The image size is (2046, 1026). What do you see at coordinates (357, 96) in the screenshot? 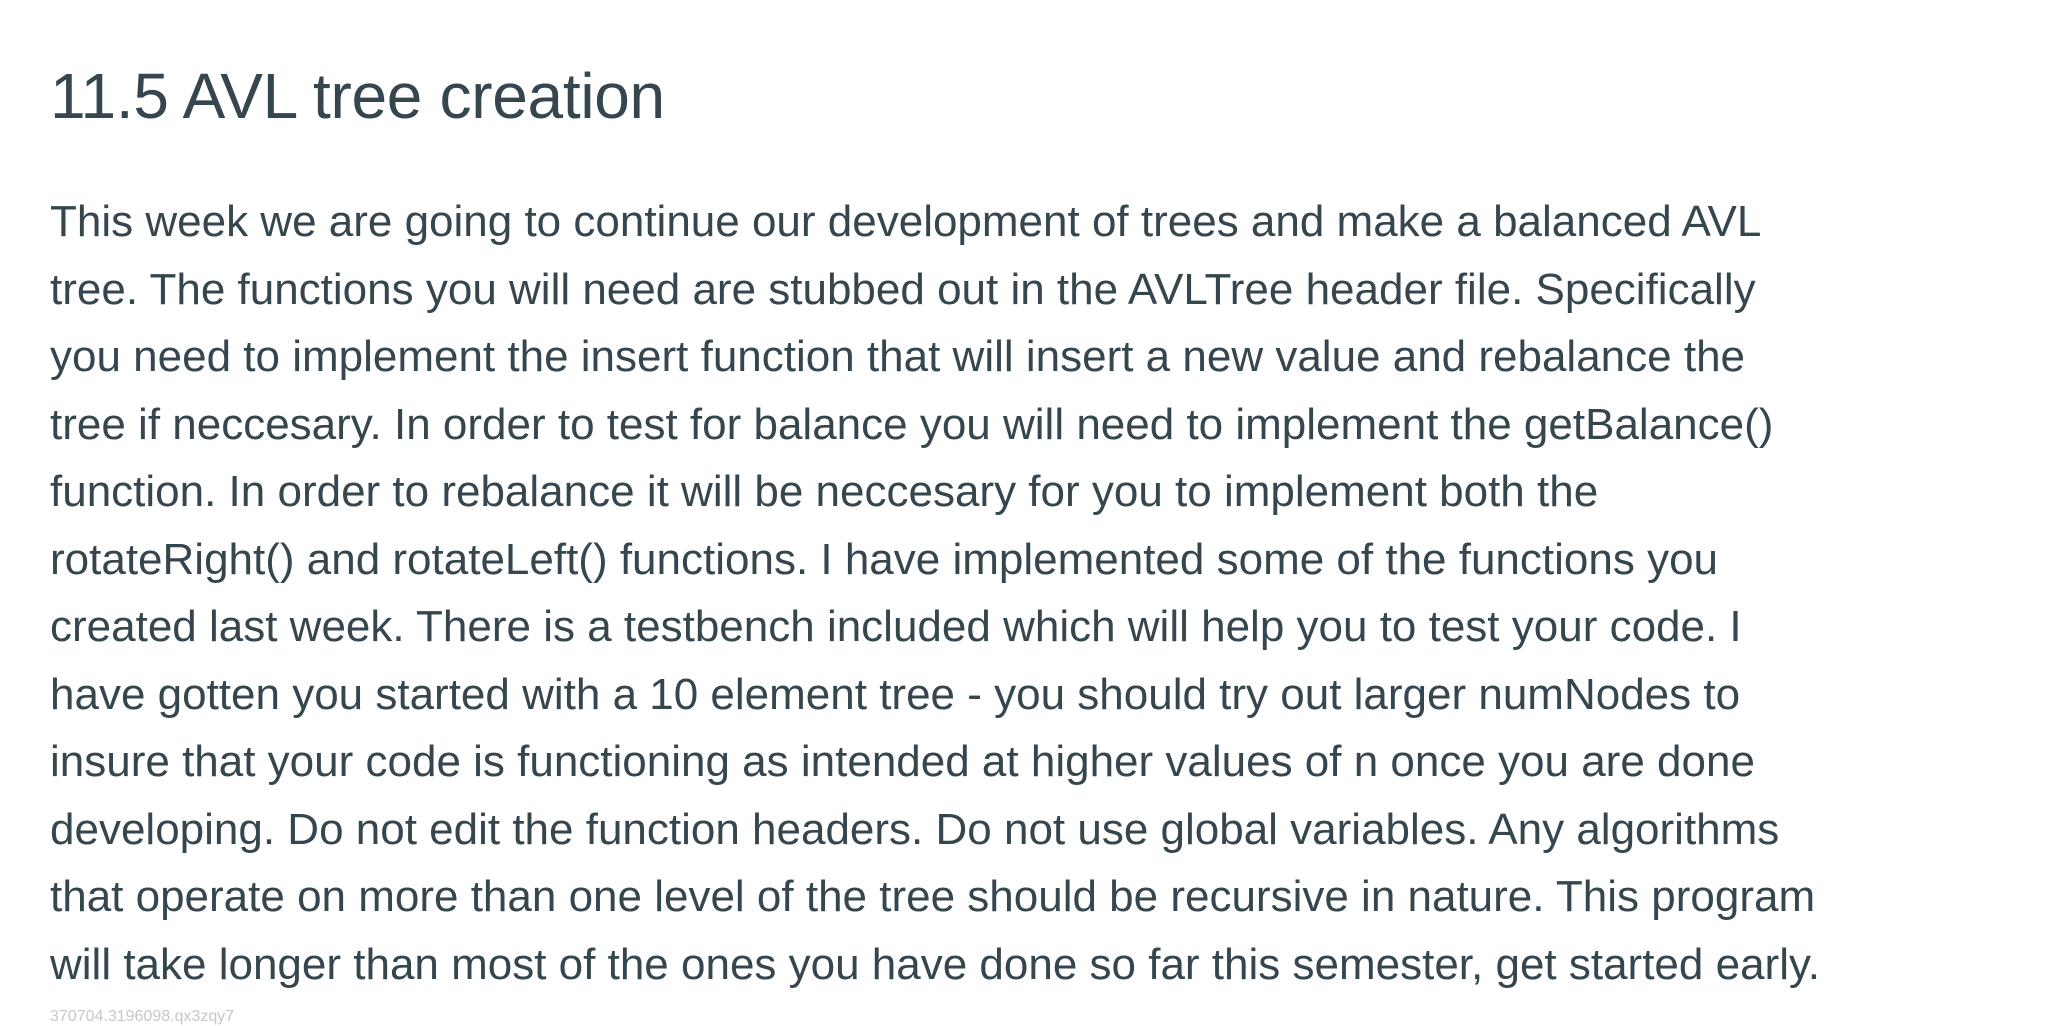
I see `page-title: 11.5 AVL tree creation` at bounding box center [357, 96].